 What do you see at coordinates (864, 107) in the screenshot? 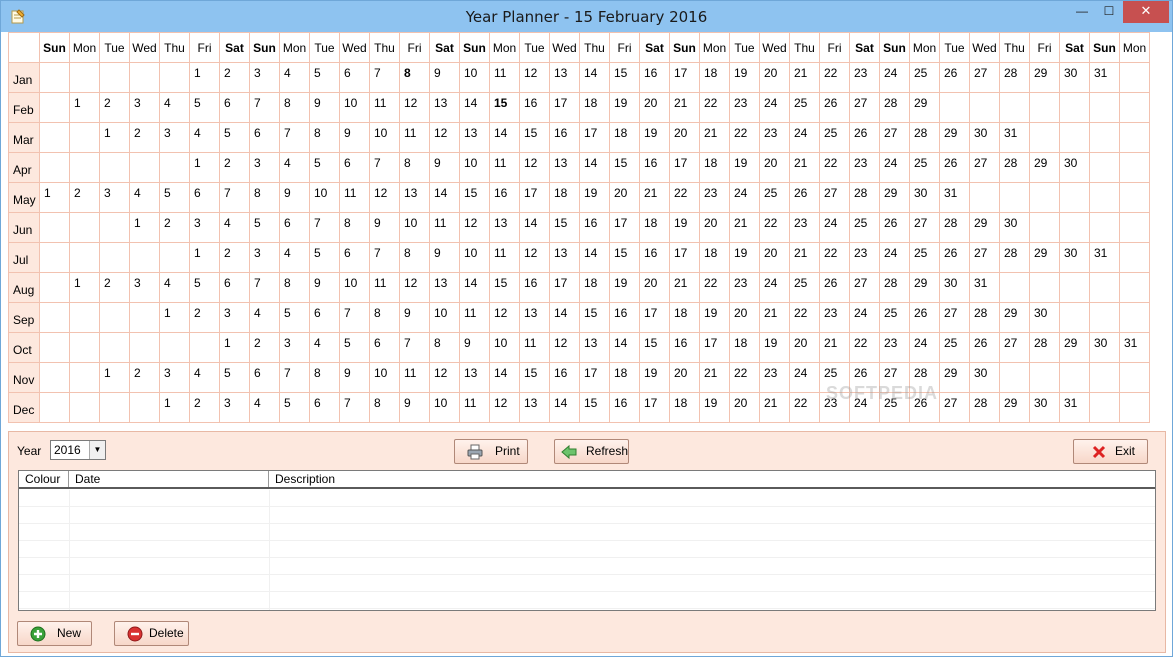
I see `day-cell: 27` at bounding box center [864, 107].